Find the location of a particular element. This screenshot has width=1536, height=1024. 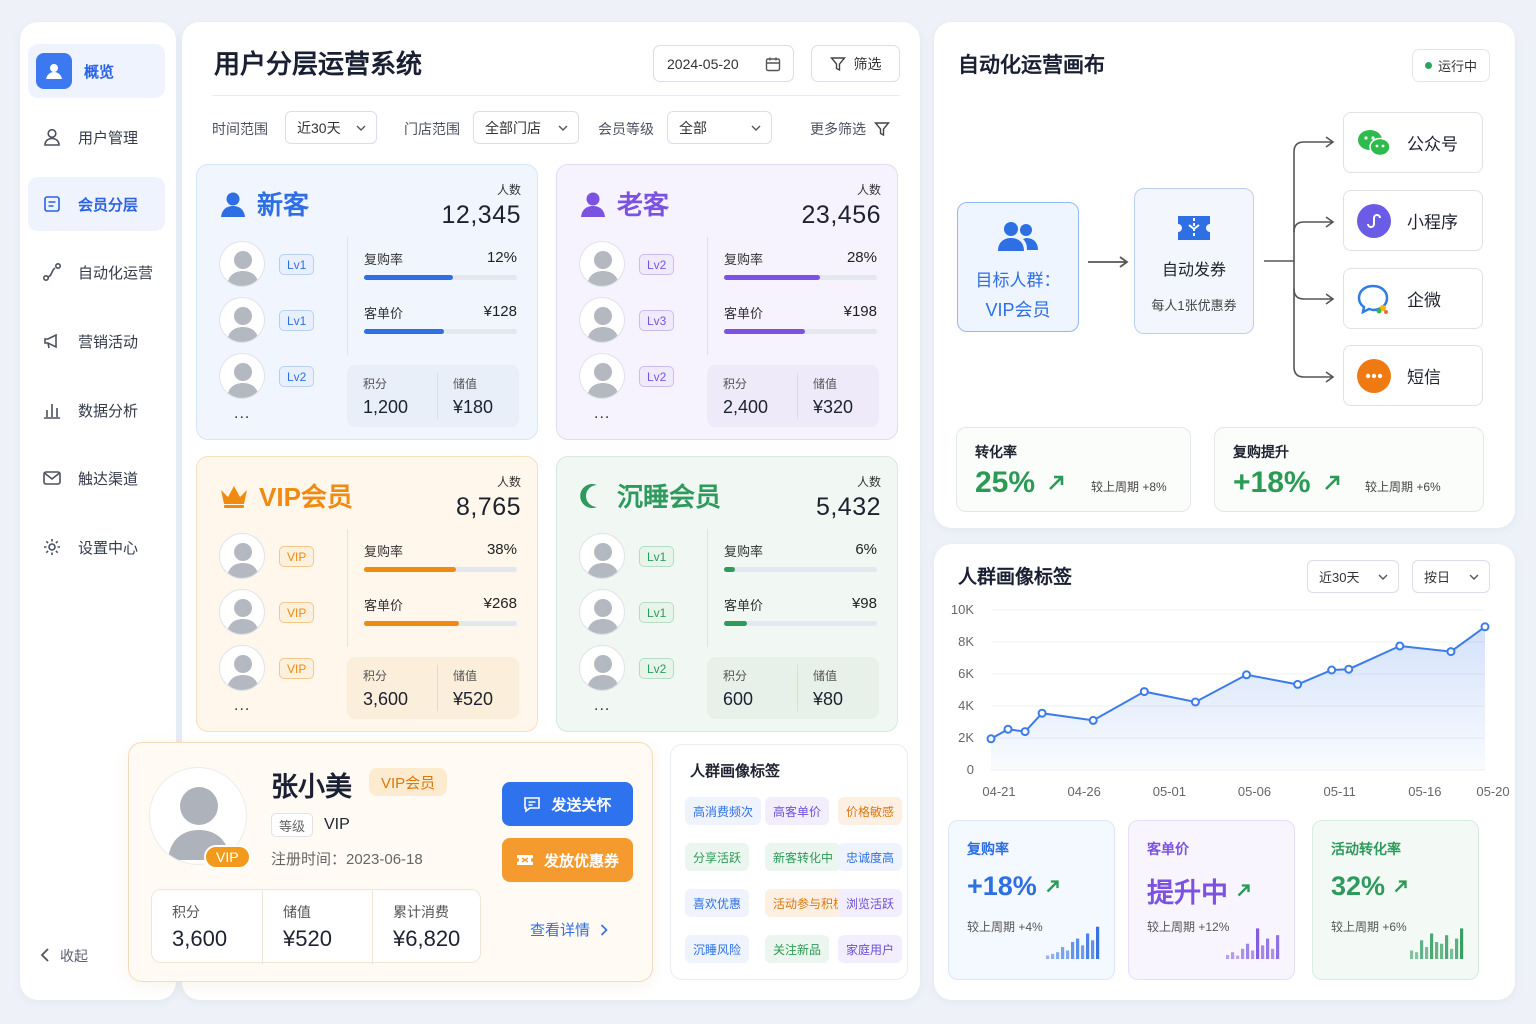

chevron-right-icon is located at coordinates (604, 929).